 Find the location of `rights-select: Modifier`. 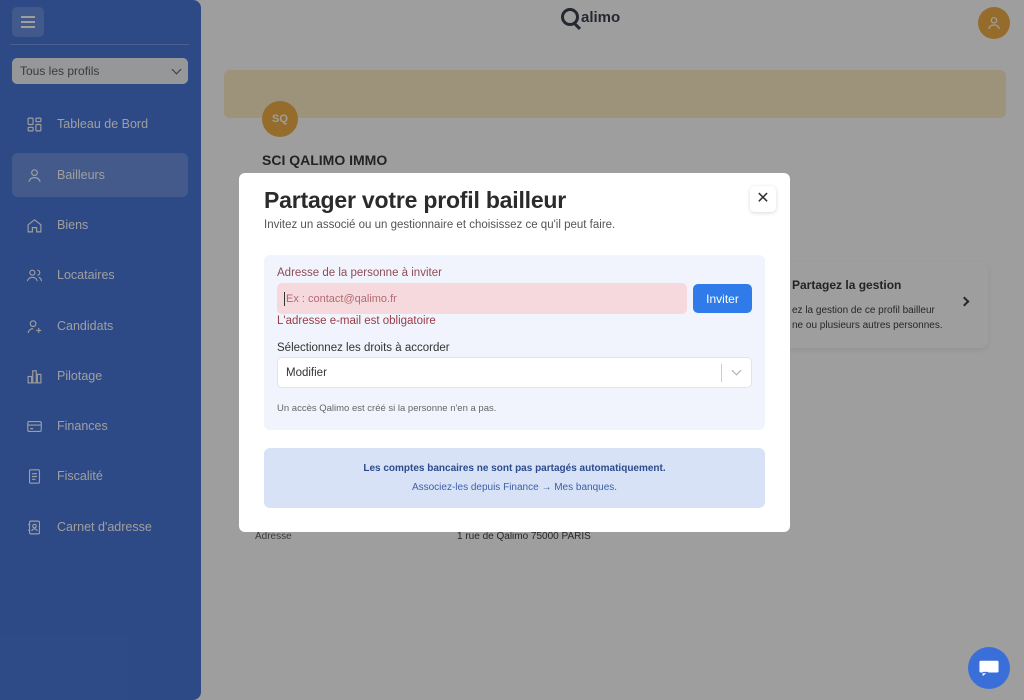

rights-select: Modifier is located at coordinates (514, 372).